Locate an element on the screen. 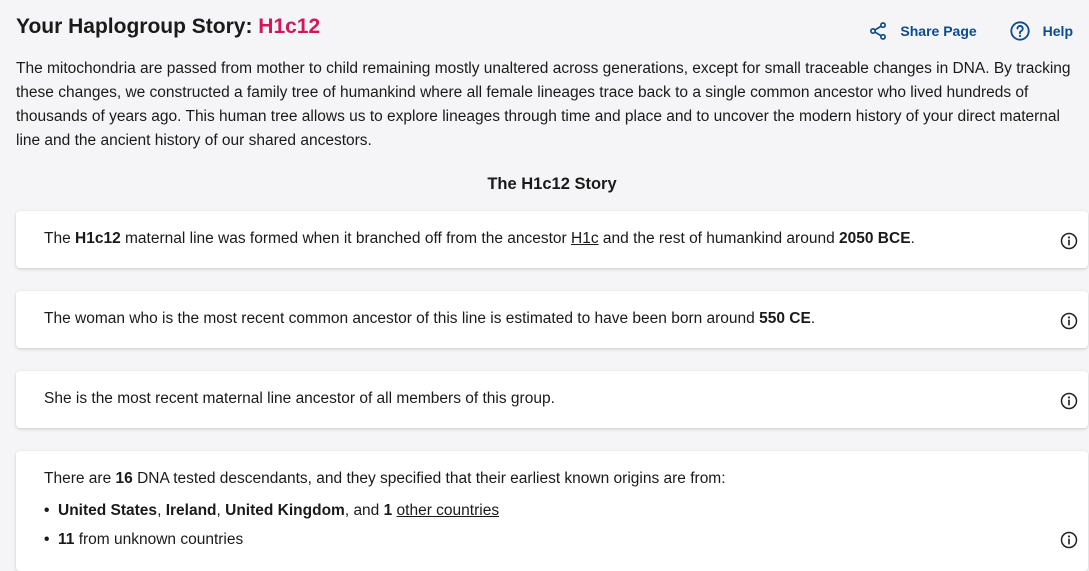 Image resolution: width=1089 pixels, height=571 pixels. formed-date: 2050 BCE is located at coordinates (875, 238).